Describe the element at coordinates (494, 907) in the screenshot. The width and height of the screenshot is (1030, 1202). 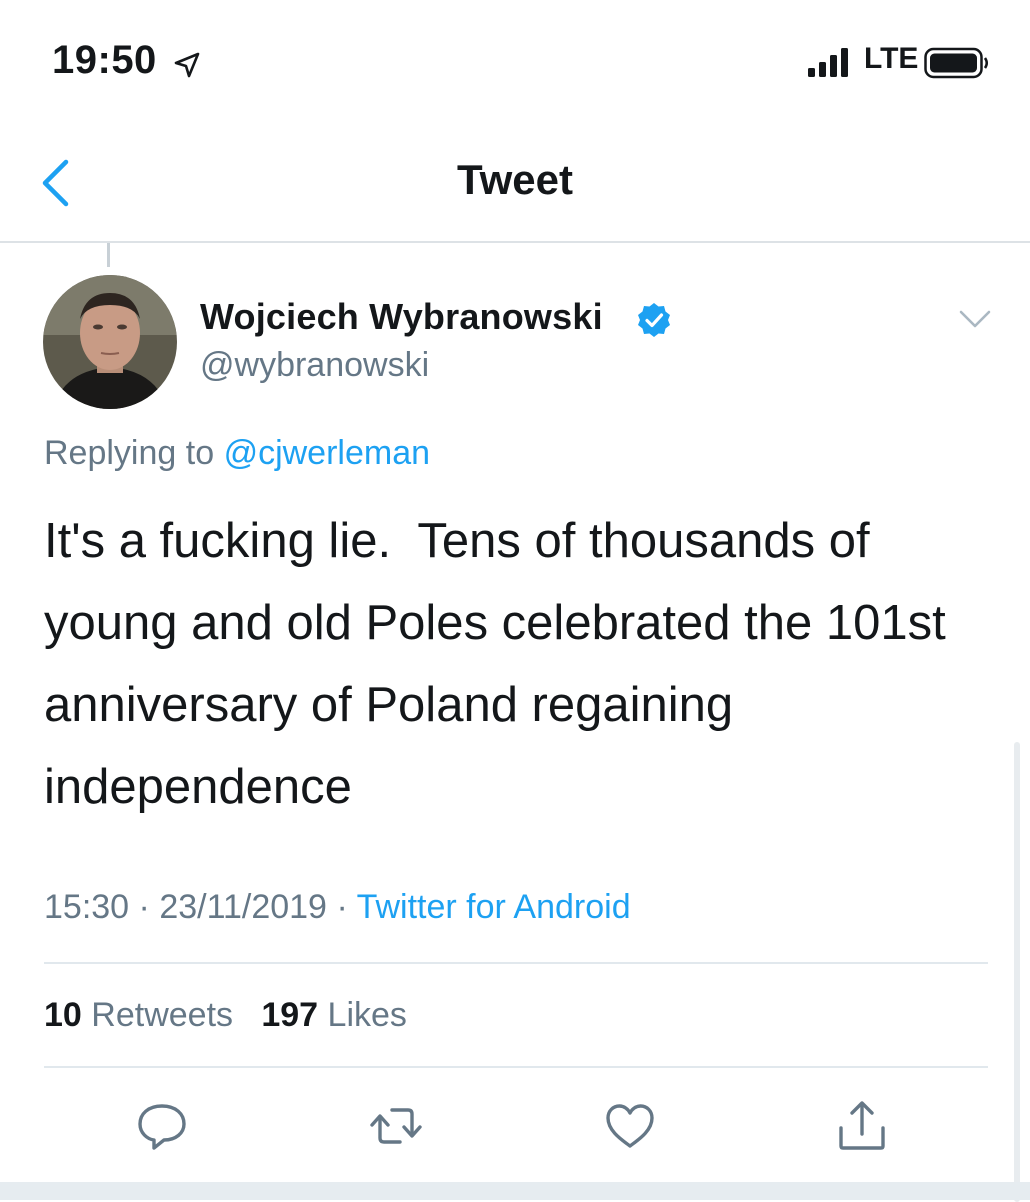
I see `tweet-source-link: Twitter for Android` at that location.